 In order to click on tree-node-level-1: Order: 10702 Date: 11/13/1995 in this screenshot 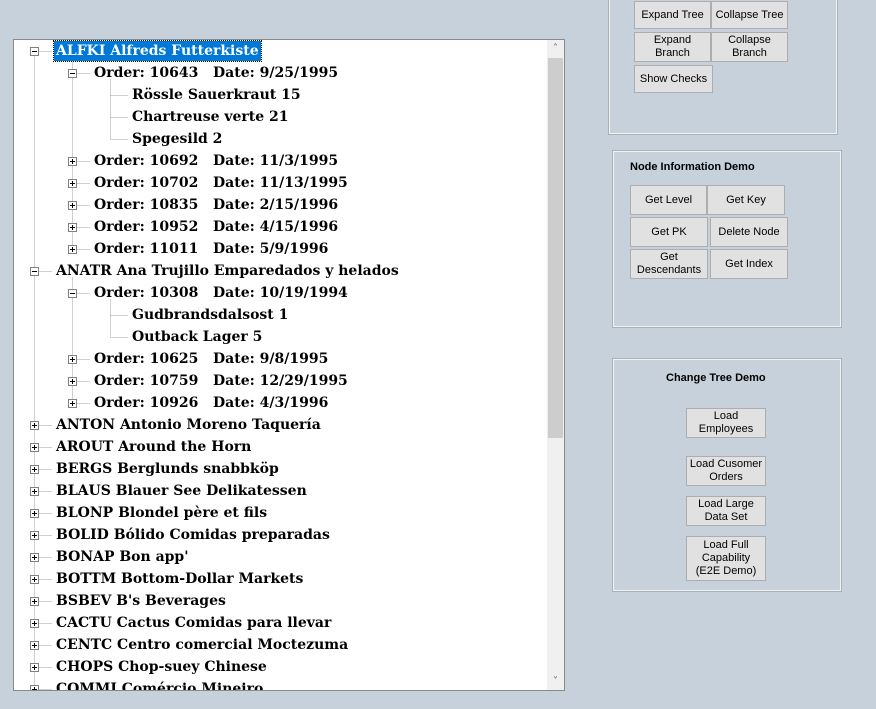, I will do `click(221, 183)`.